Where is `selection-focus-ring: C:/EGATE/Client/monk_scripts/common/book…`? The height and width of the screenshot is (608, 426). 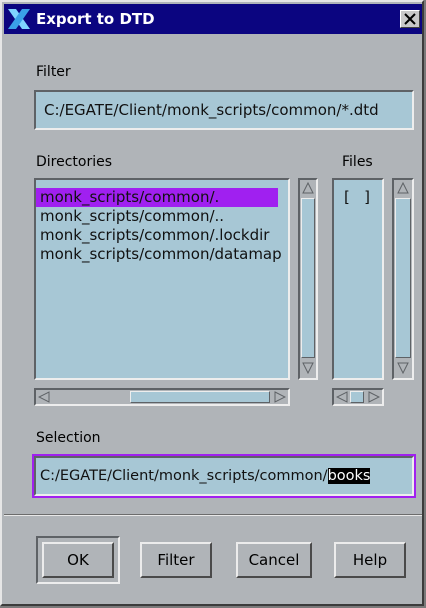 selection-focus-ring: C:/EGATE/Client/monk_scripts/common/book… is located at coordinates (224, 476).